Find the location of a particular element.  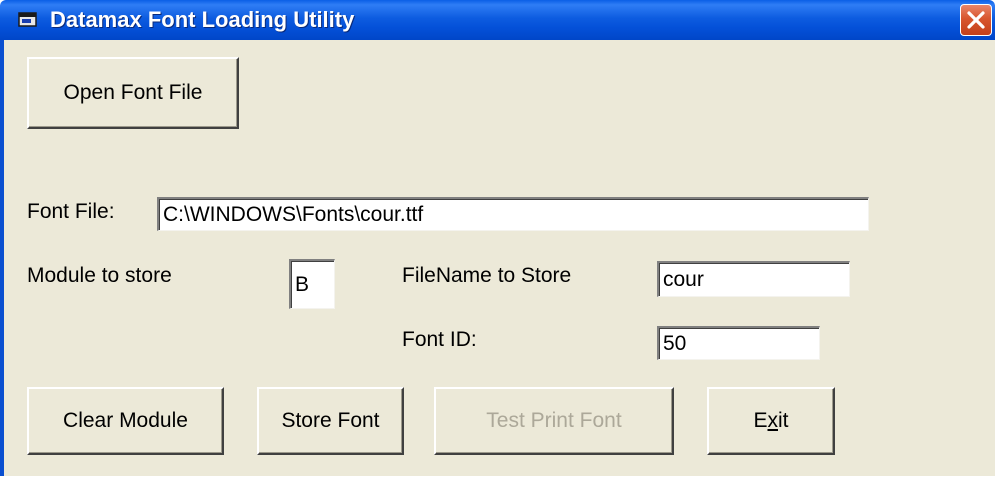

module-field: B is located at coordinates (312, 284).